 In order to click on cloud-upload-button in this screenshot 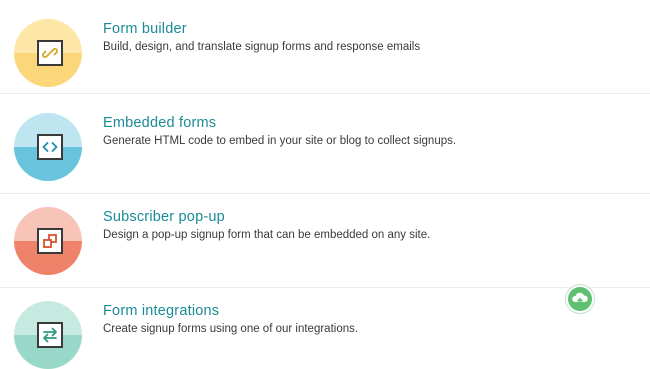, I will do `click(580, 299)`.